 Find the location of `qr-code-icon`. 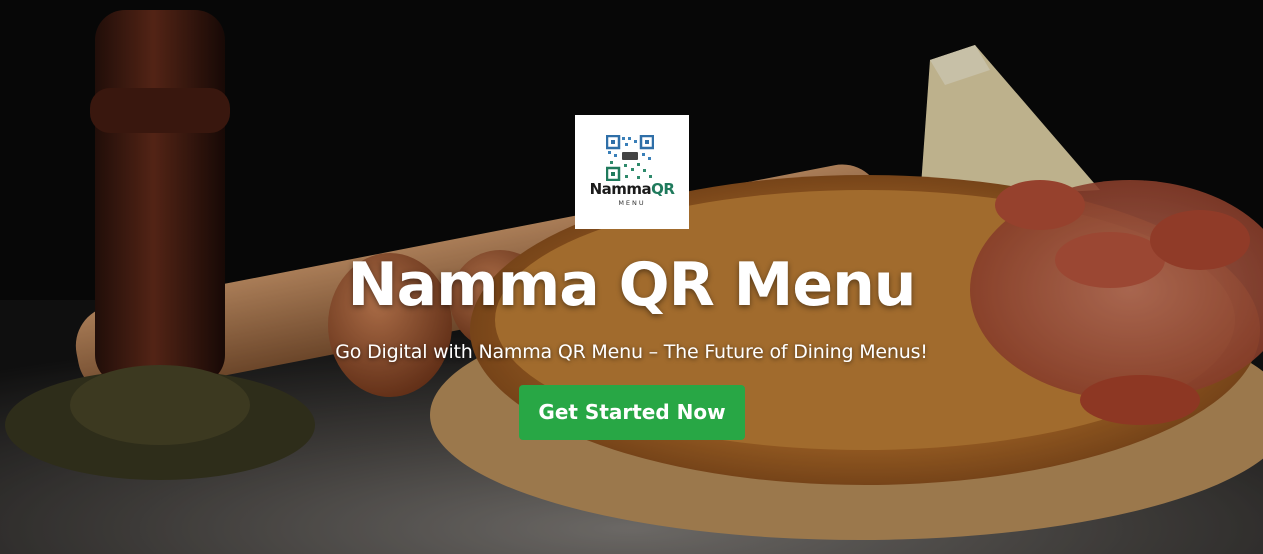

qr-code-icon is located at coordinates (630, 158).